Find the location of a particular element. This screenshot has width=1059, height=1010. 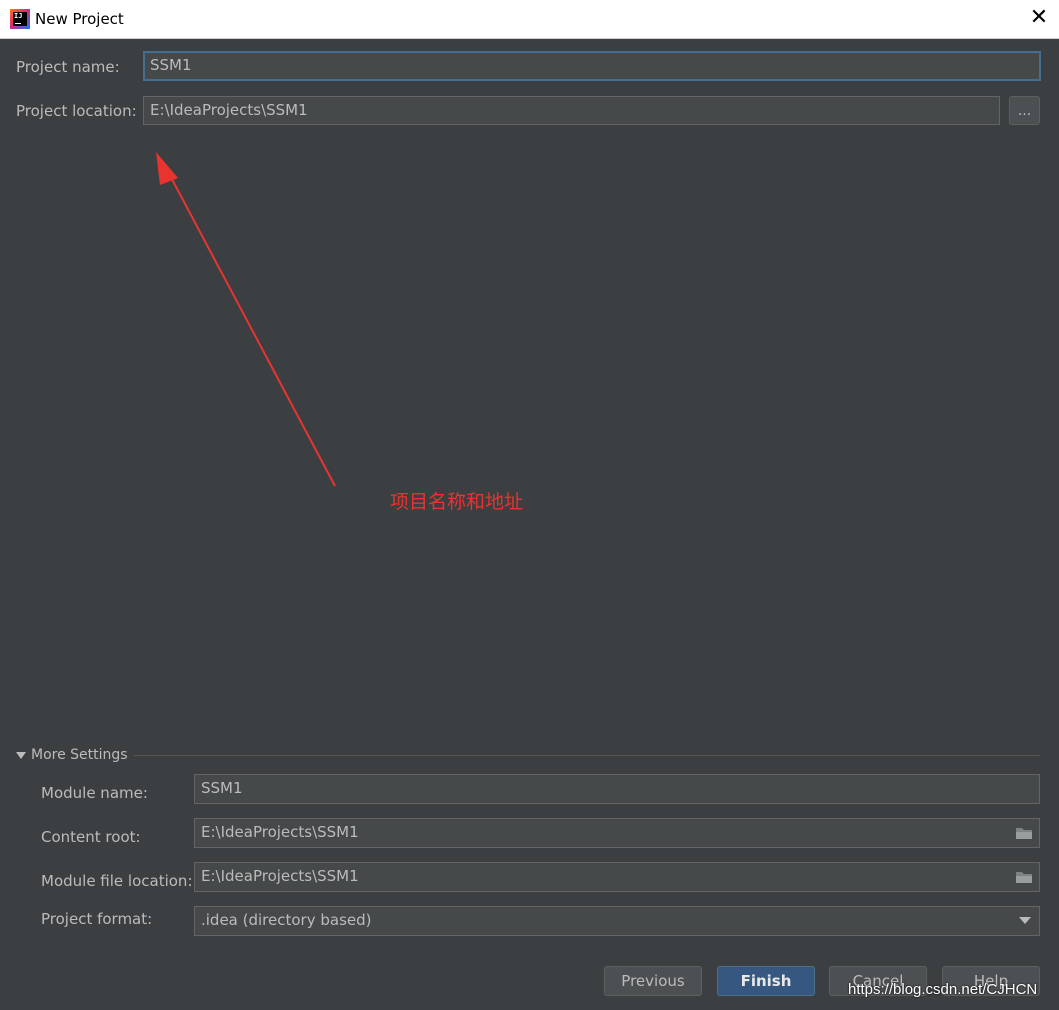

annotation-text: 项目名称和地址 is located at coordinates (457, 502).